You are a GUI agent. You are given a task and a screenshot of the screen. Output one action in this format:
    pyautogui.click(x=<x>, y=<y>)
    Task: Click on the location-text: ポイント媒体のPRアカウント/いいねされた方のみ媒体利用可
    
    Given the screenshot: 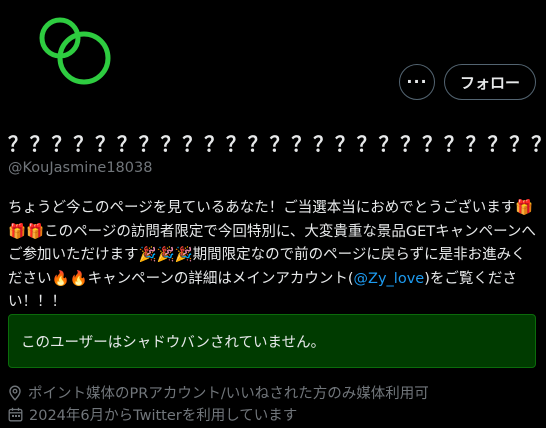 What is the action you would take?
    pyautogui.click(x=228, y=394)
    